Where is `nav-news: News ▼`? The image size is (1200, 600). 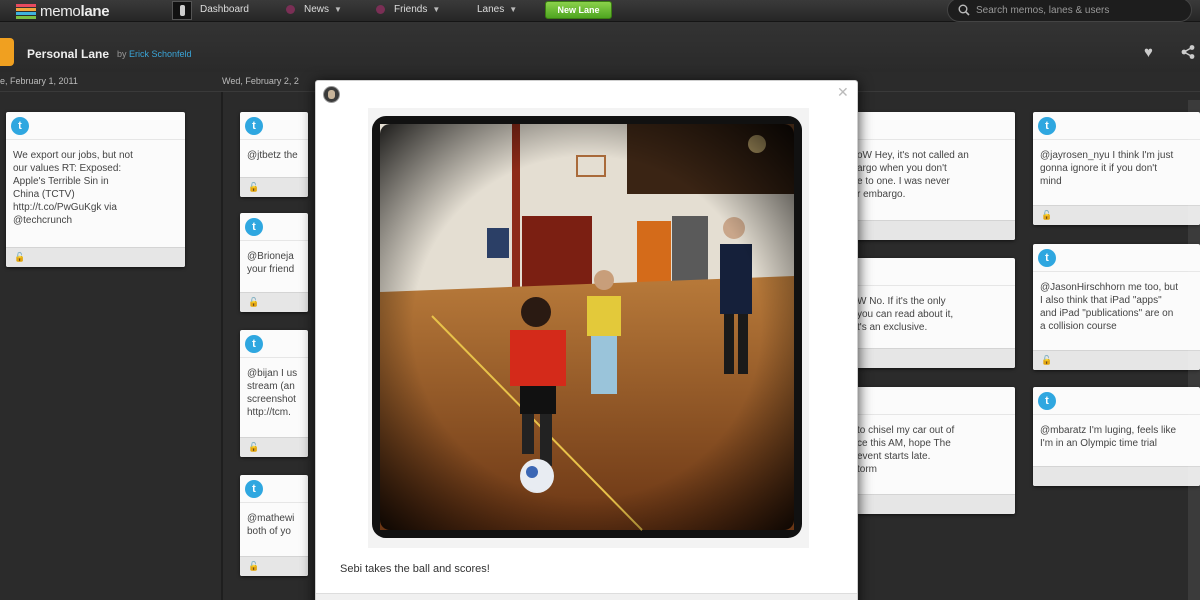
nav-news: News ▼ is located at coordinates (314, 9).